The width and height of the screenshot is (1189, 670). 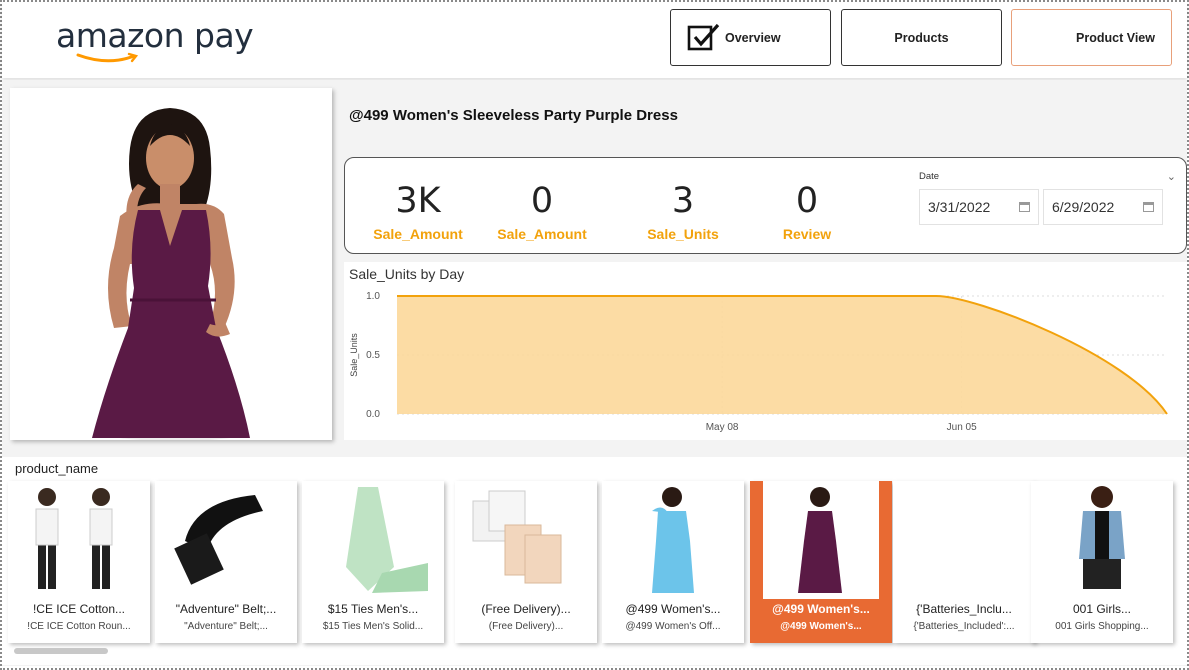 I want to click on products-label: Products, so click(x=921, y=37).